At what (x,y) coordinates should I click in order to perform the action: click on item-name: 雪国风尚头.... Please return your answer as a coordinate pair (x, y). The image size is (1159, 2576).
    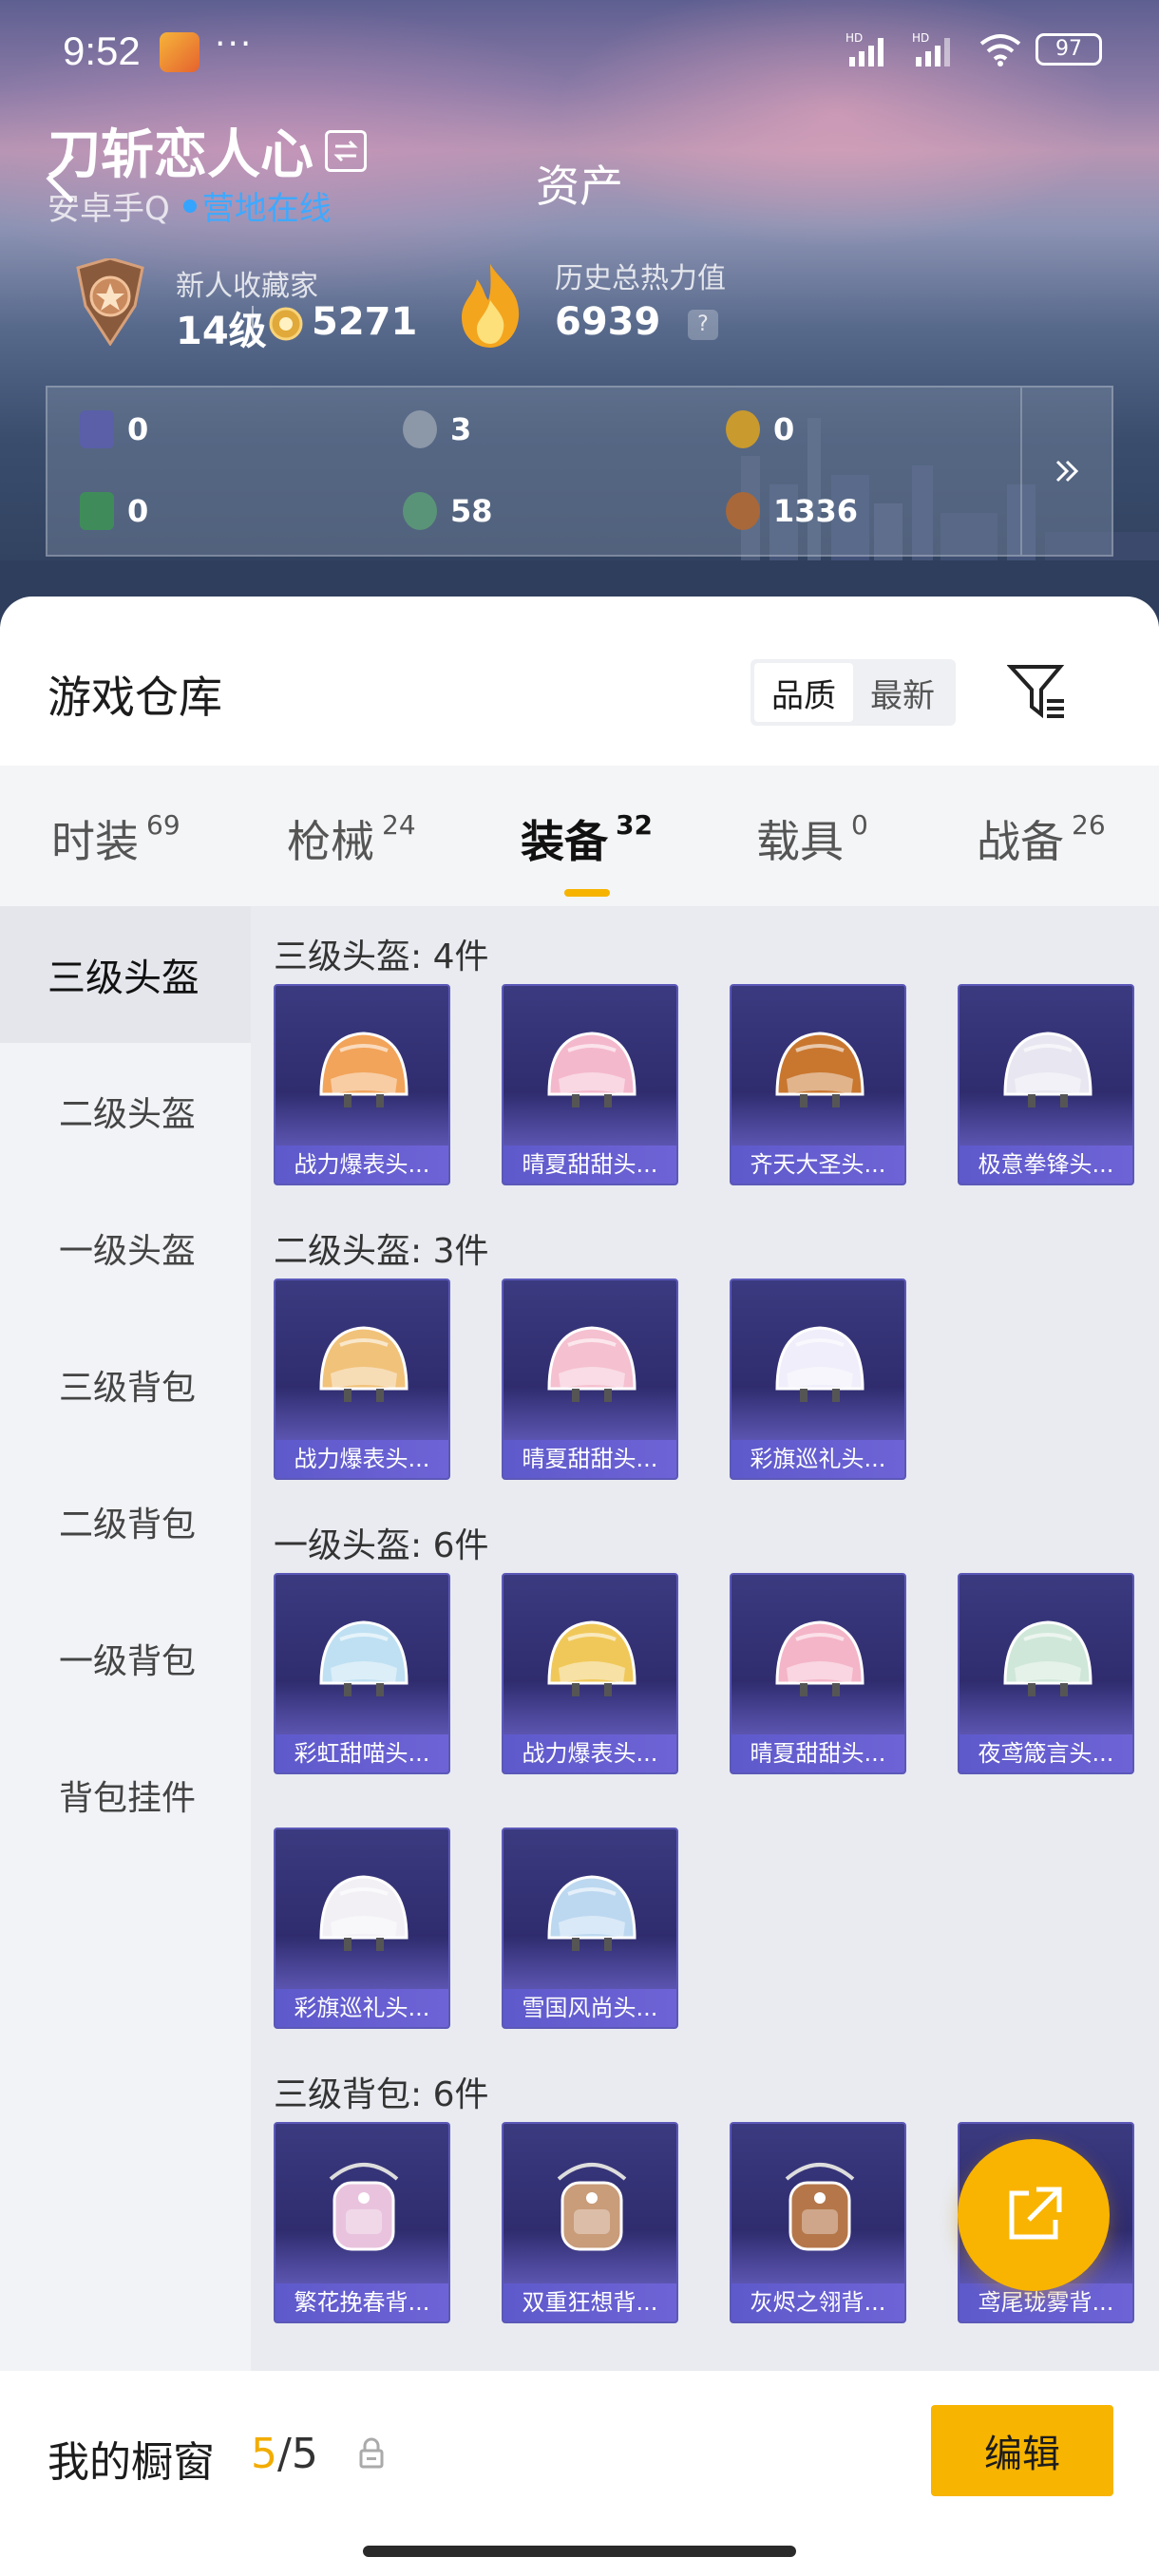
    Looking at the image, I should click on (590, 2008).